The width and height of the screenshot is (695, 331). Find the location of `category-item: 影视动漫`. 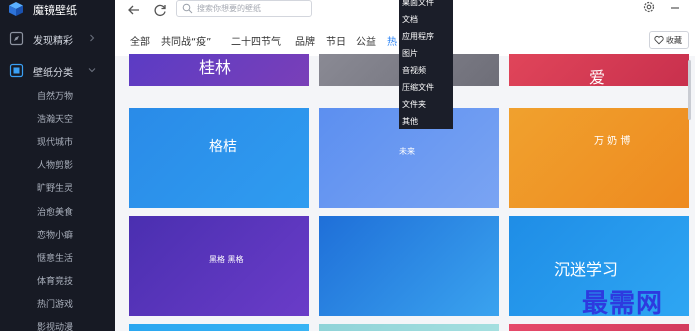

category-item: 影视动漫 is located at coordinates (55, 325).